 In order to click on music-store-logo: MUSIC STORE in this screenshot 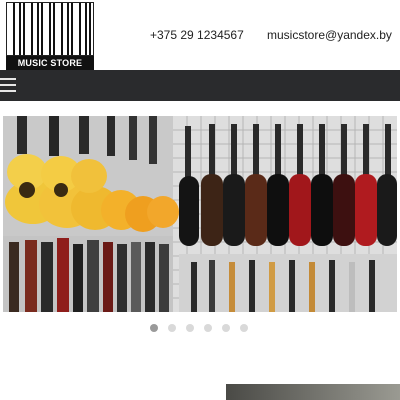, I will do `click(50, 36)`.